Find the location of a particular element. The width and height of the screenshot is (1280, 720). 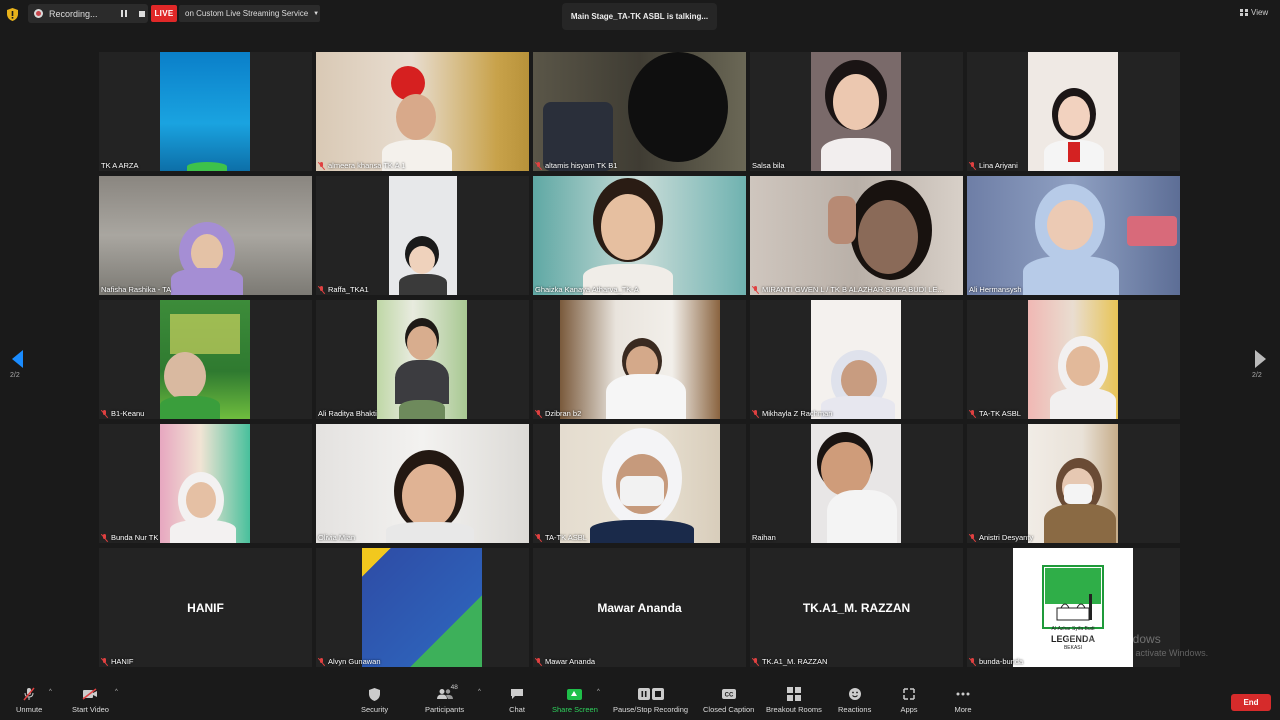

participant-tile: TK.A1_M. RAZZAN TK.A1_M. RAZZAN is located at coordinates (856, 607).